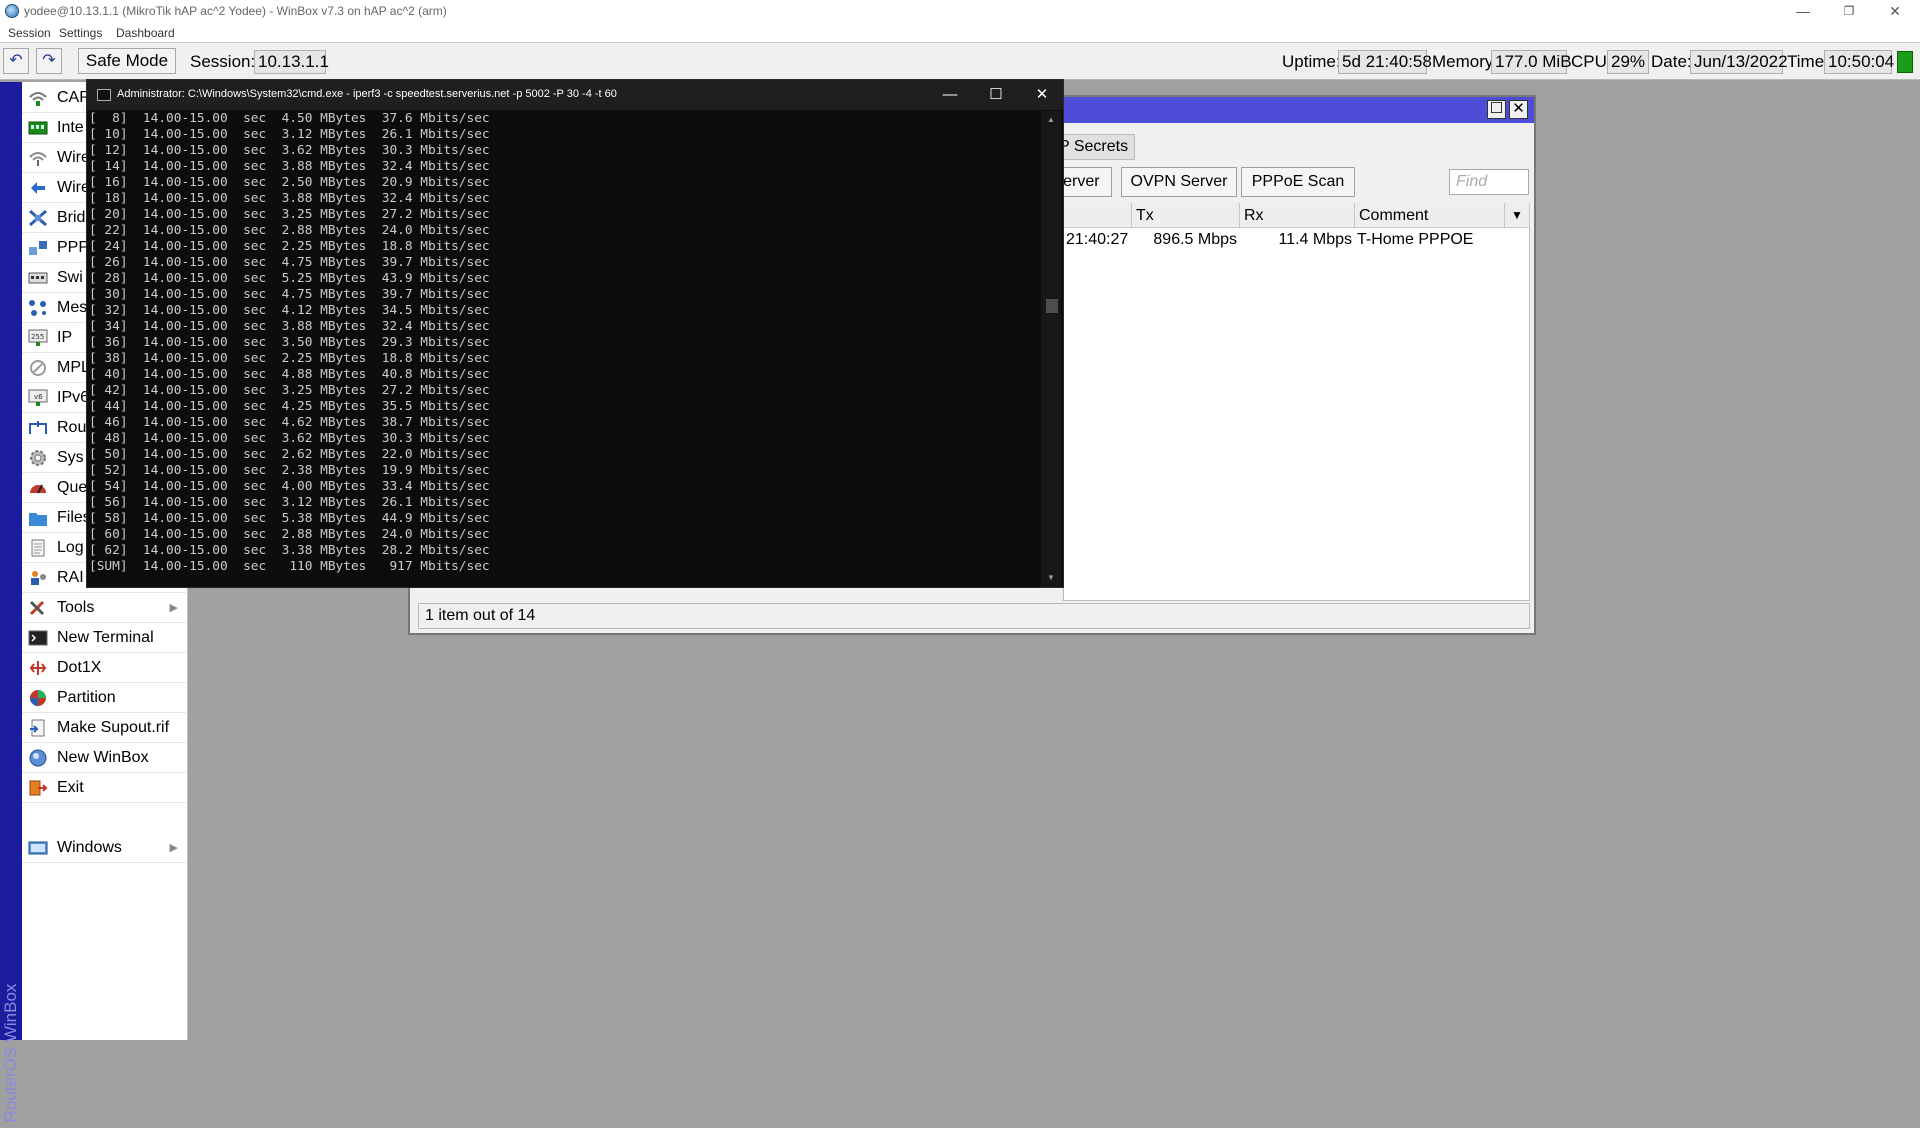  Describe the element at coordinates (104, 95) in the screenshot. I see `cmd-icon` at that location.